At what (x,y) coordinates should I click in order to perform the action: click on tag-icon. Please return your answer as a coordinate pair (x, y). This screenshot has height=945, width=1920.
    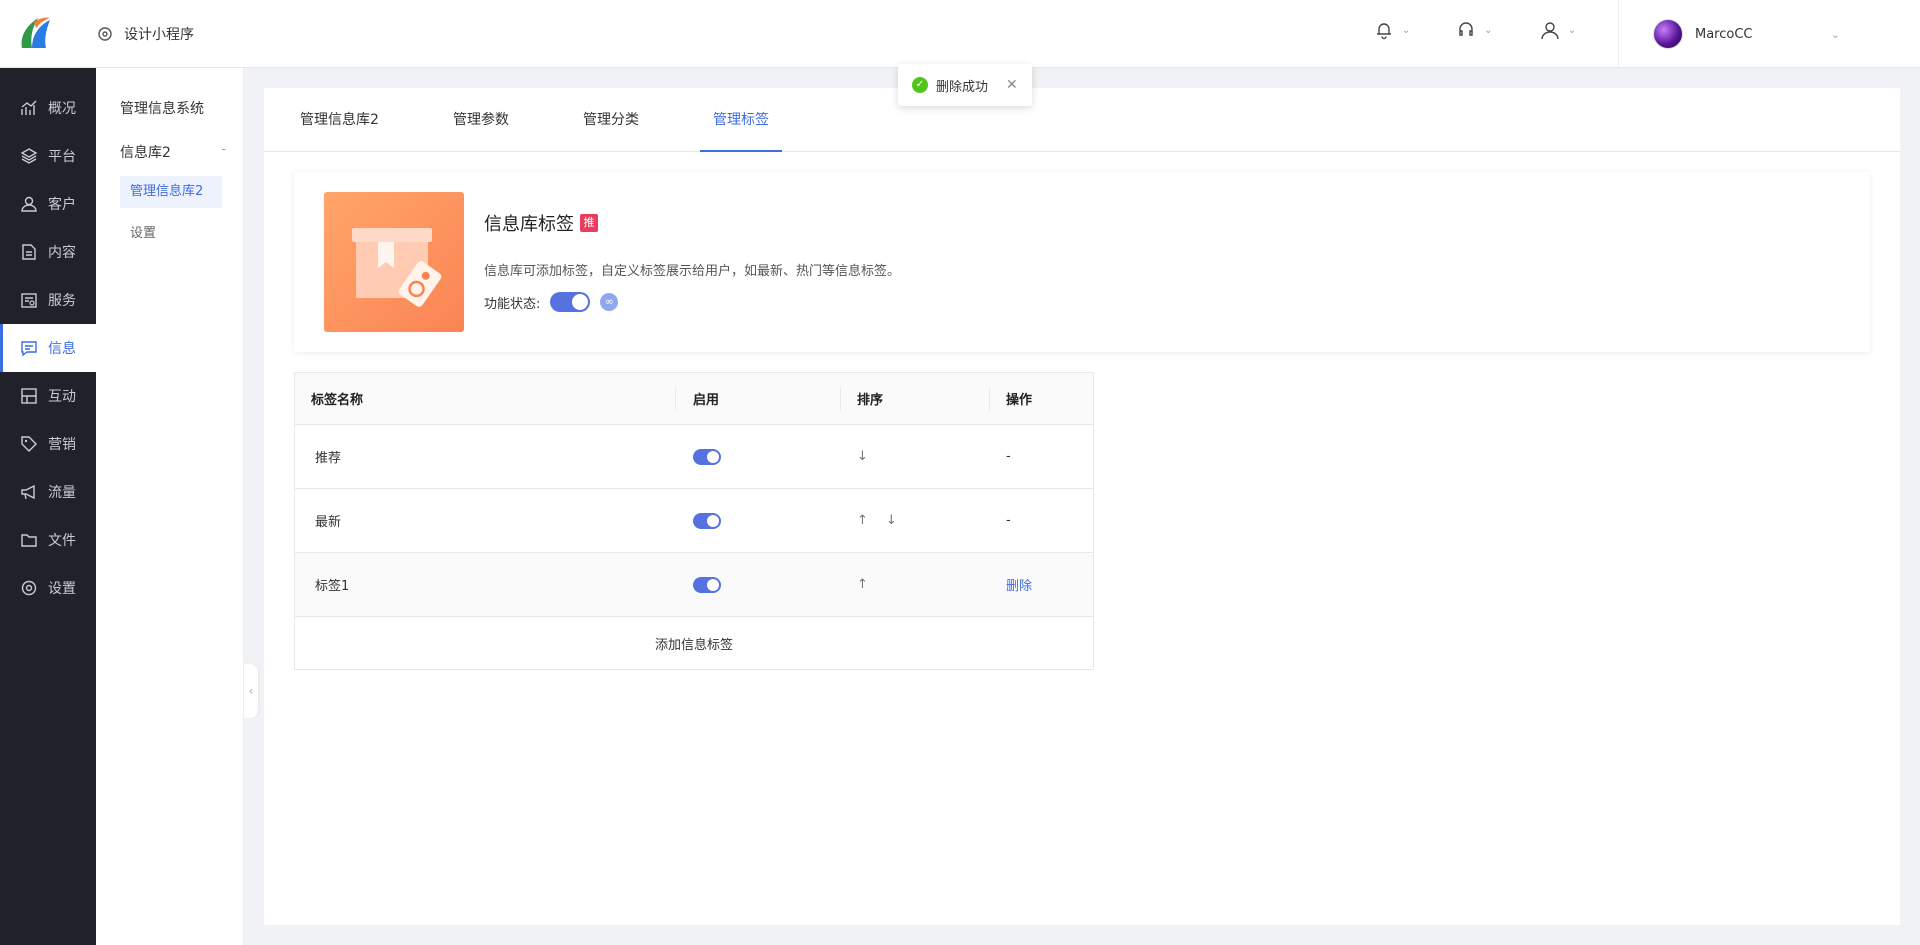
    Looking at the image, I should click on (29, 444).